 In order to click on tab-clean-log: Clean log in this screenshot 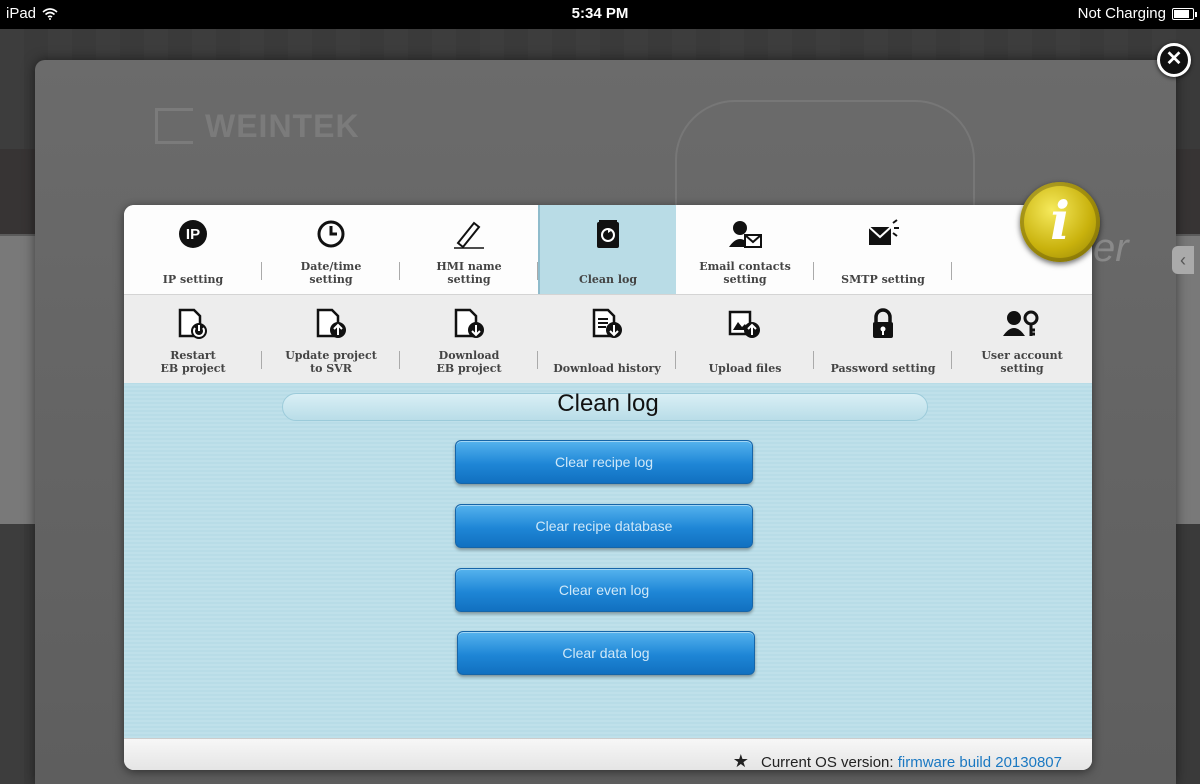, I will do `click(607, 249)`.